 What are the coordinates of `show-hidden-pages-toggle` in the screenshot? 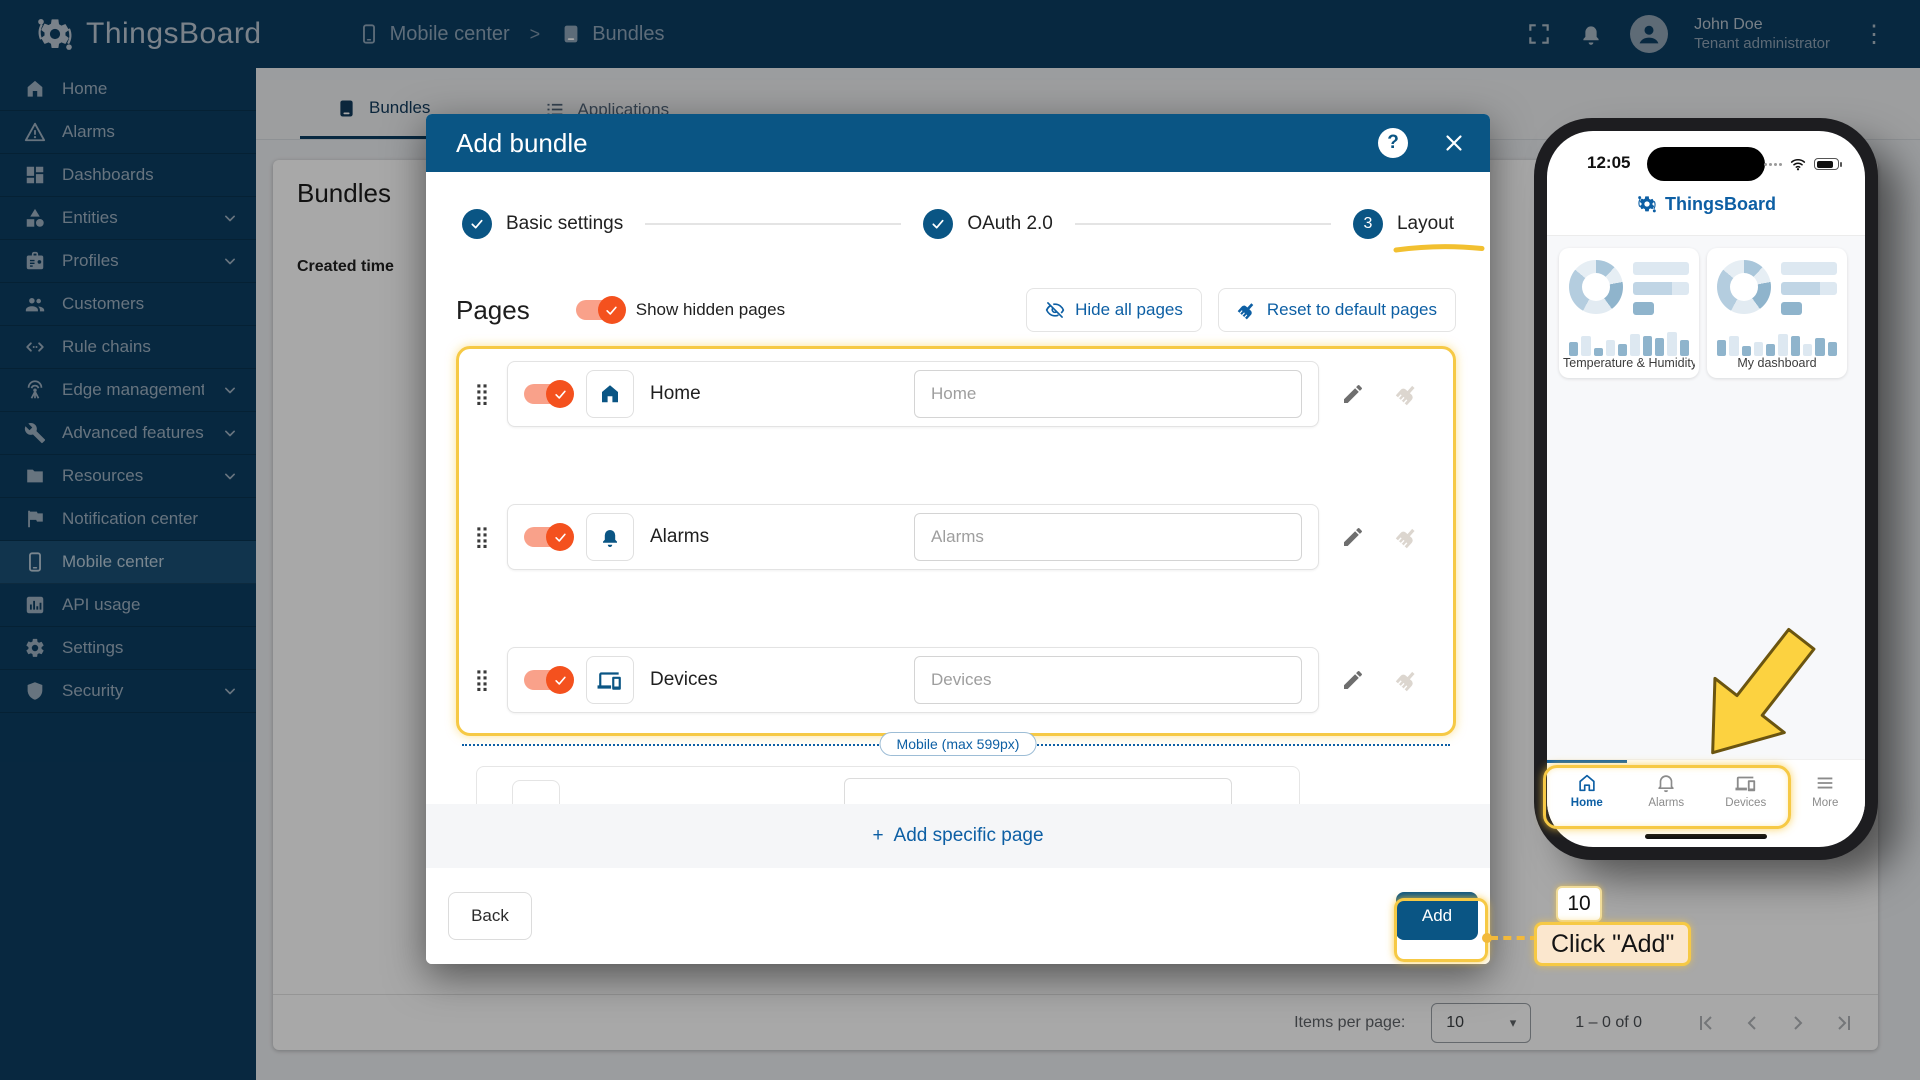 It's located at (600, 310).